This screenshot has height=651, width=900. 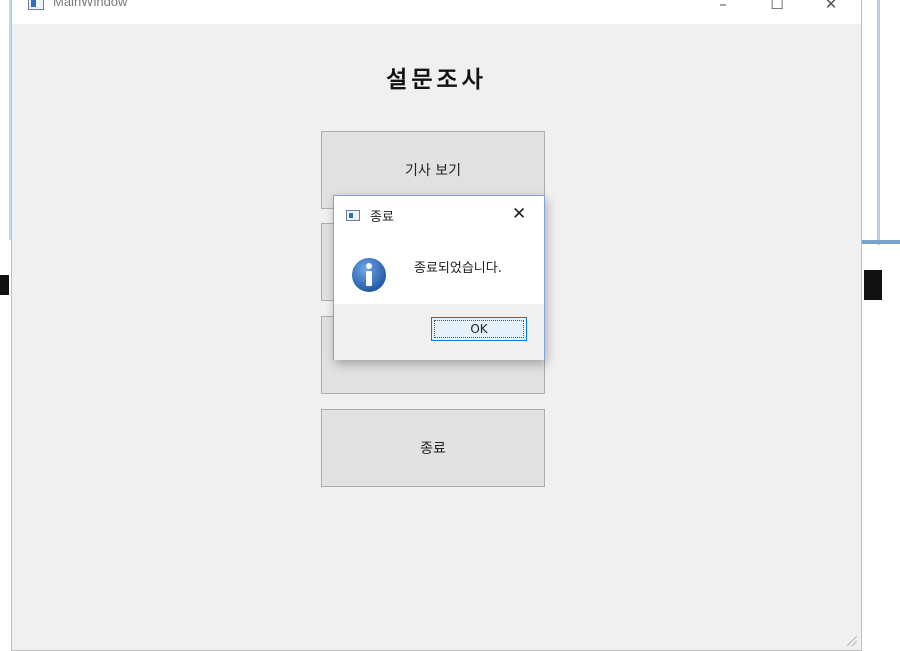 I want to click on exit-dialog: 종료 ✕ 종료되었습니다. OK, so click(x=439, y=277).